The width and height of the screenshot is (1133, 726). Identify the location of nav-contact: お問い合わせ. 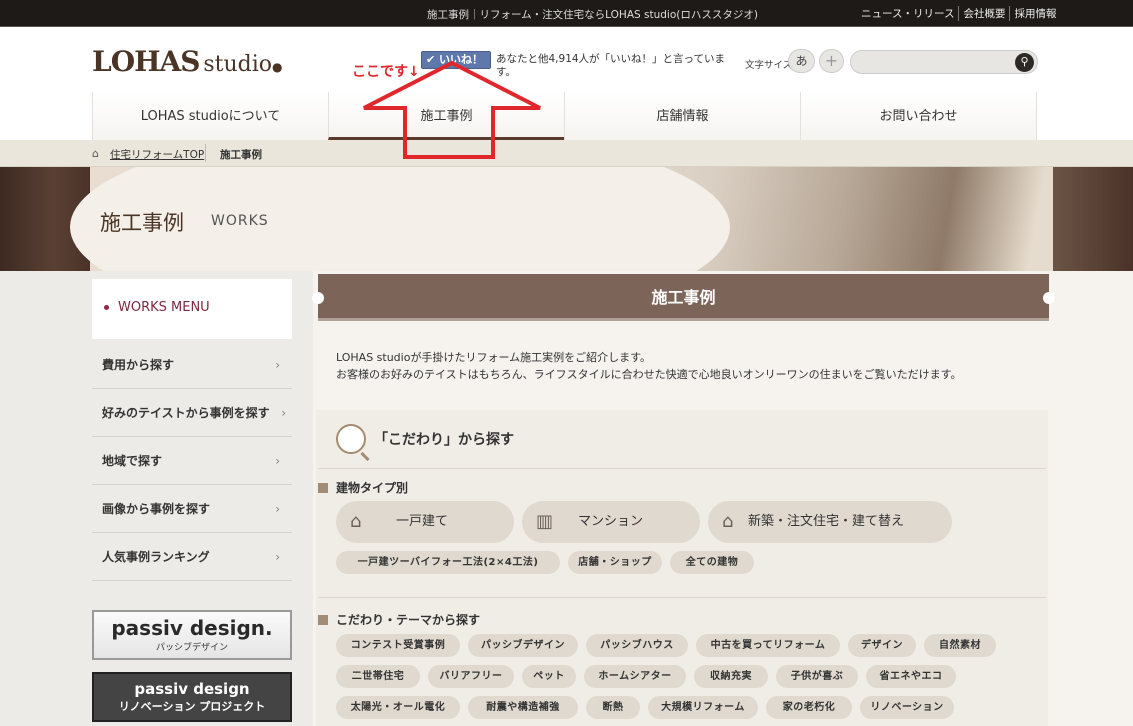
(918, 116).